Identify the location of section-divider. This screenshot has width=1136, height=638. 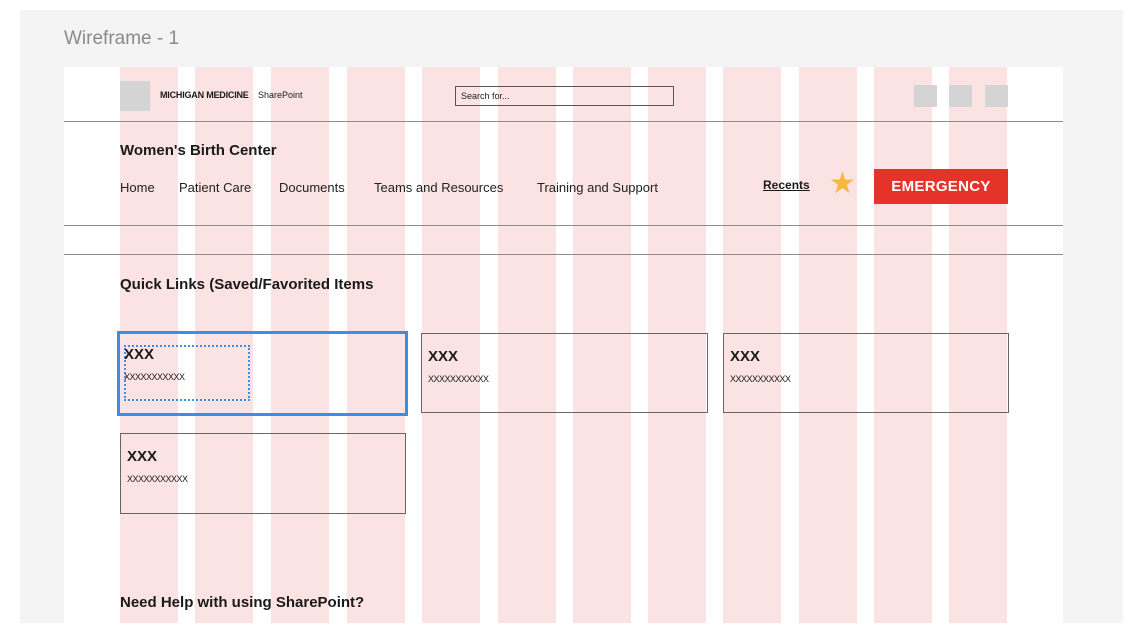
(563, 254).